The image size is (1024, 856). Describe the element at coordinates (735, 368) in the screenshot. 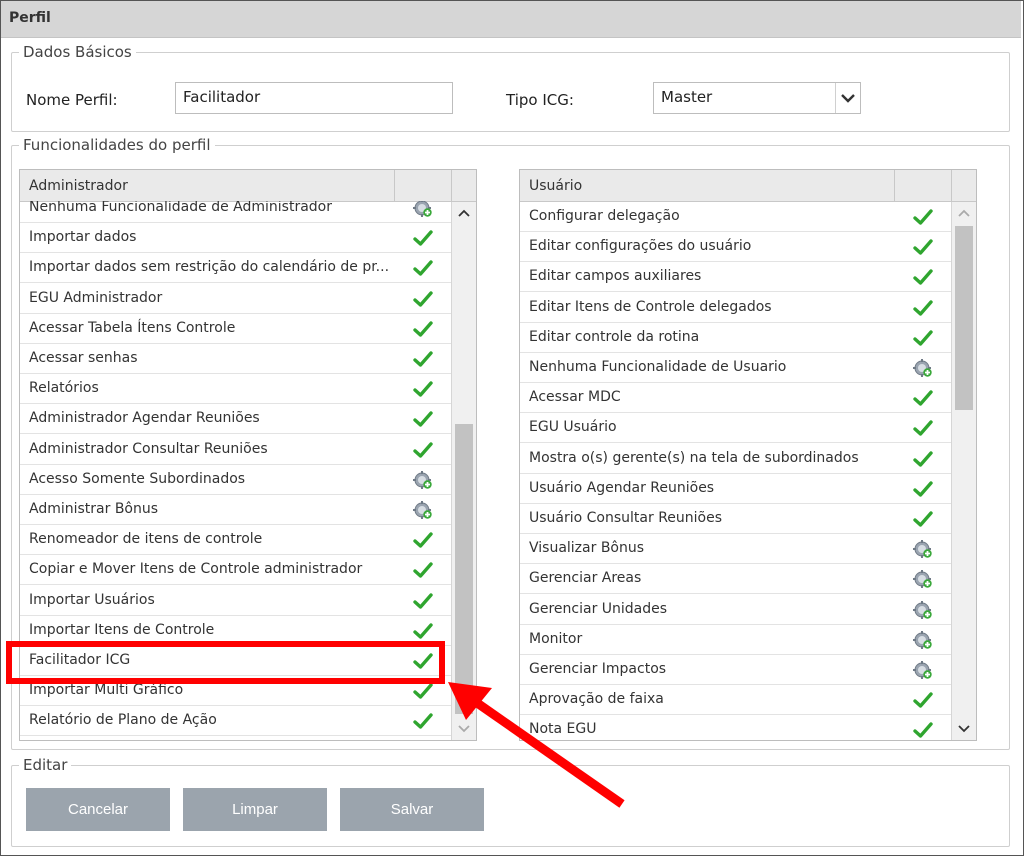

I see `list-item: Nenhuma Funcionalidade de Usuario` at that location.